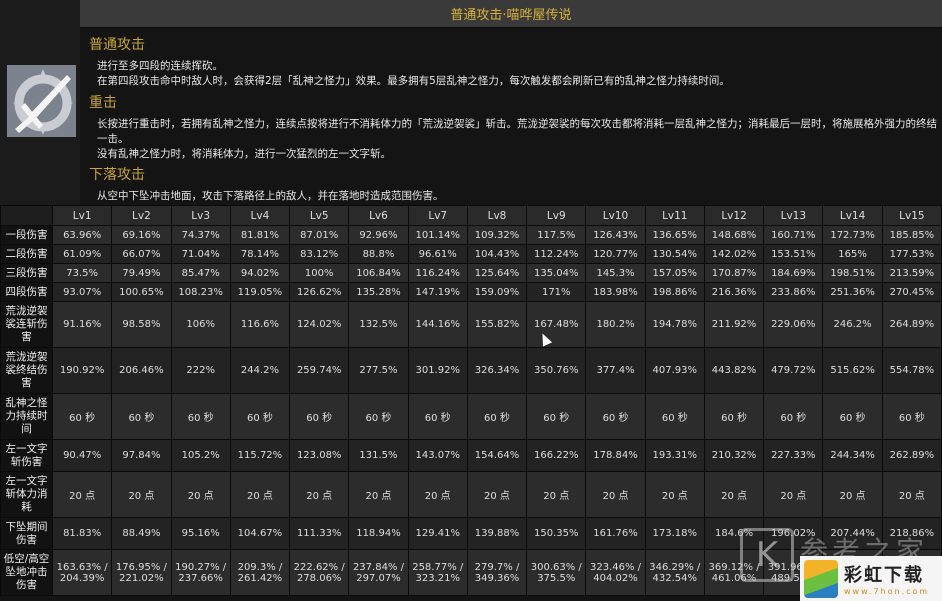 Image resolution: width=942 pixels, height=601 pixels. What do you see at coordinates (378, 324) in the screenshot?
I see `table-cell: 132.5%` at bounding box center [378, 324].